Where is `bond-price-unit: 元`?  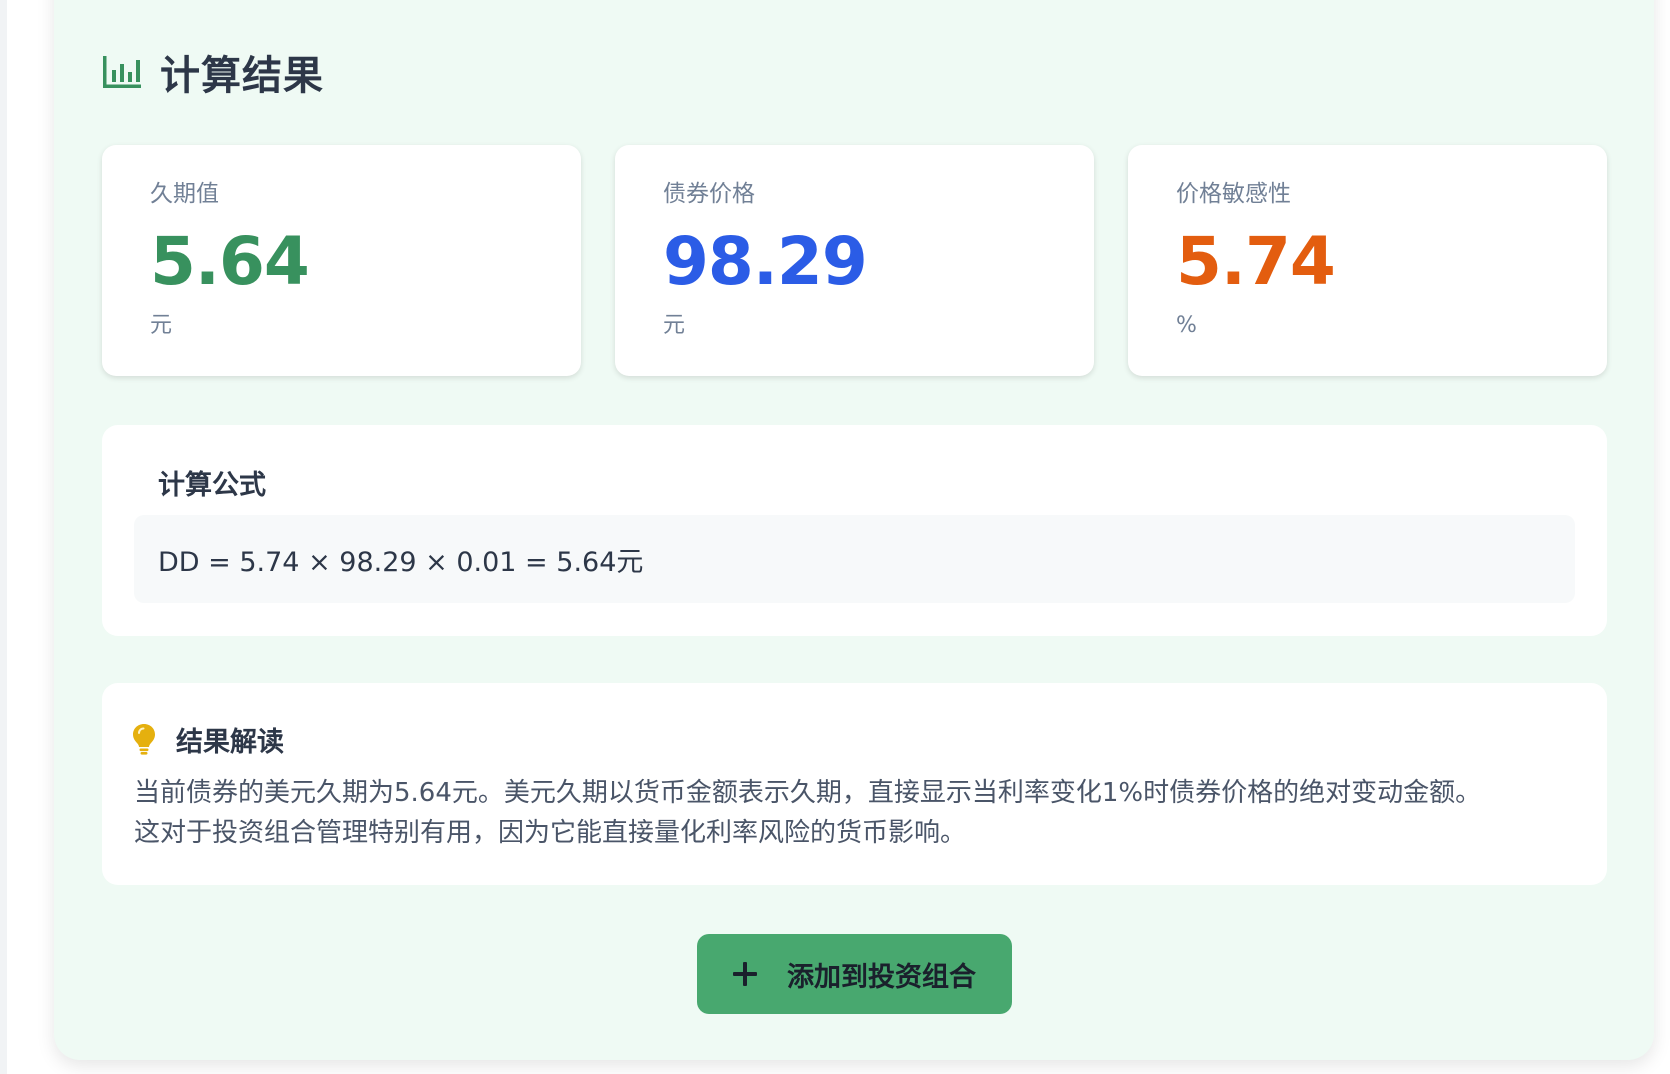 bond-price-unit: 元 is located at coordinates (674, 325).